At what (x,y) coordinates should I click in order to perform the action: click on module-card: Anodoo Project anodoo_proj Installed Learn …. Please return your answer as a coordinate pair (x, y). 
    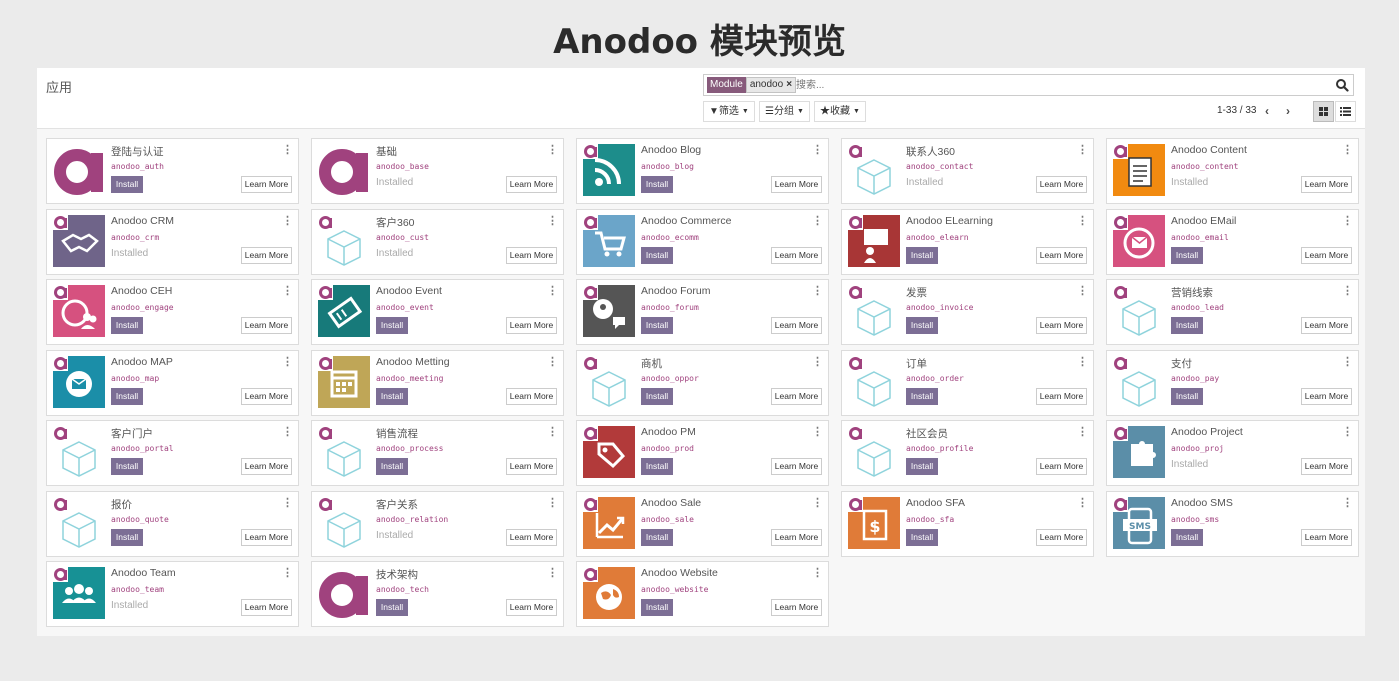
    Looking at the image, I should click on (1232, 453).